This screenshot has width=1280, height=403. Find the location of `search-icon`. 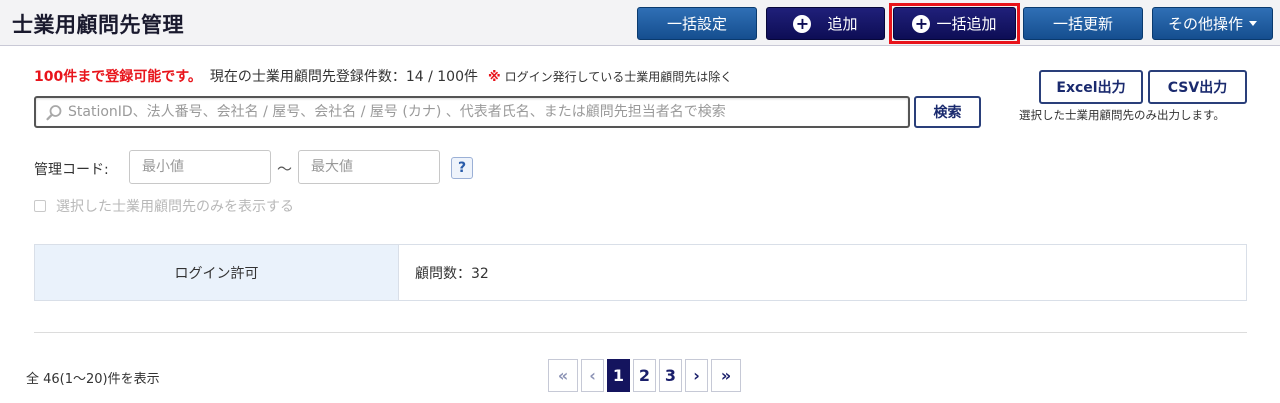

search-icon is located at coordinates (54, 113).